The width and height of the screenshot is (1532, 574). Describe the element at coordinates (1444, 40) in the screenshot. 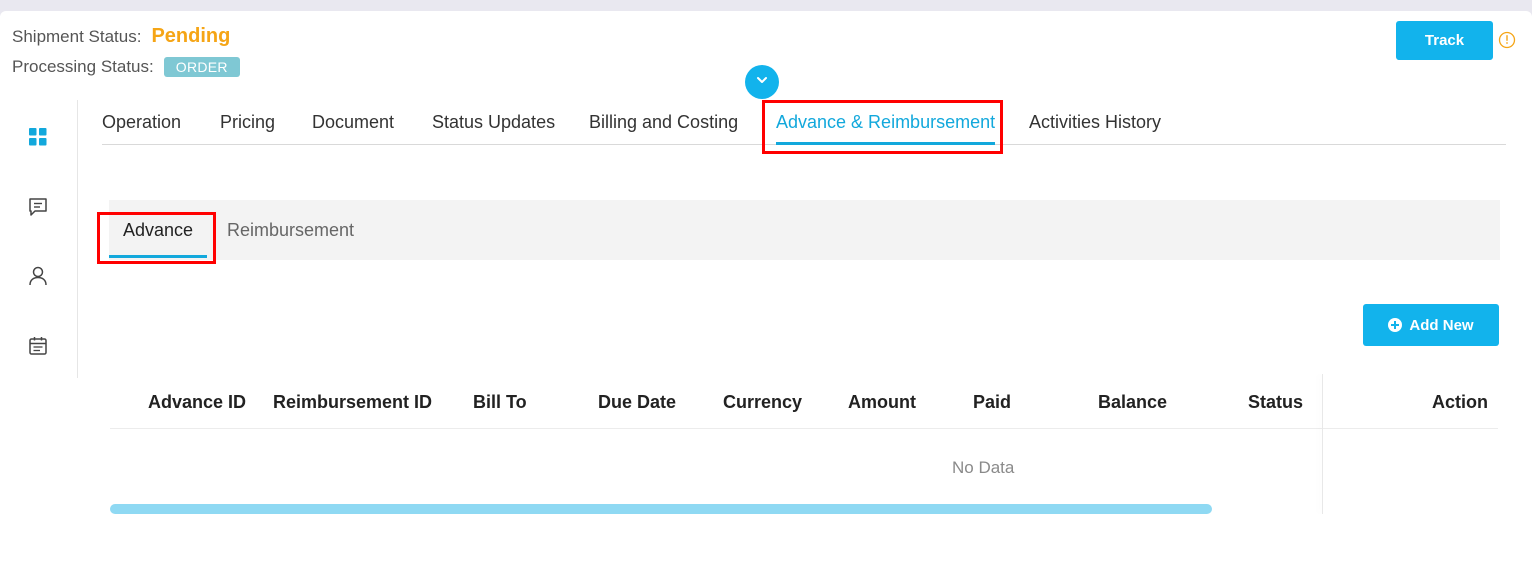

I see `track-button: Track` at that location.